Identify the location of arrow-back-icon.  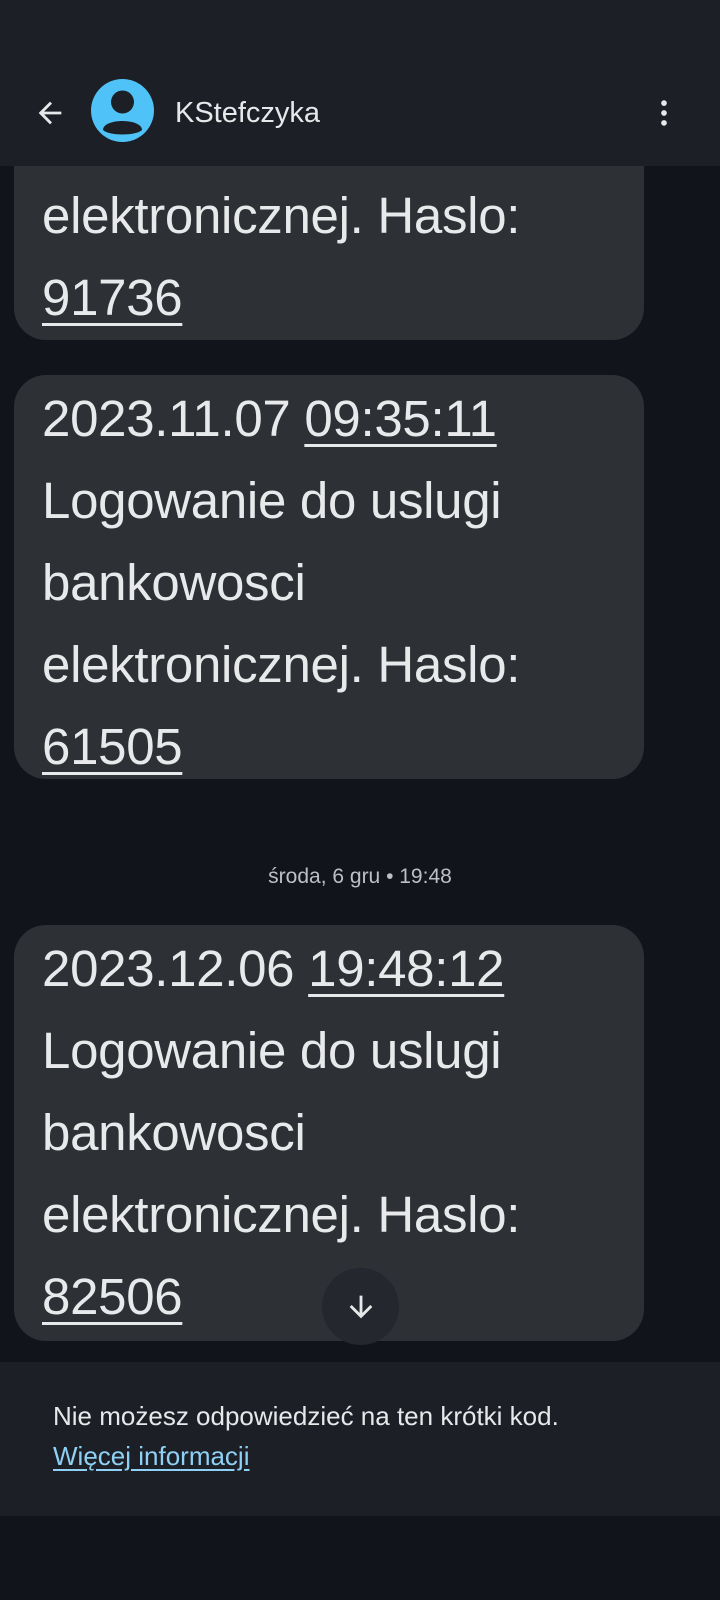
(50, 113).